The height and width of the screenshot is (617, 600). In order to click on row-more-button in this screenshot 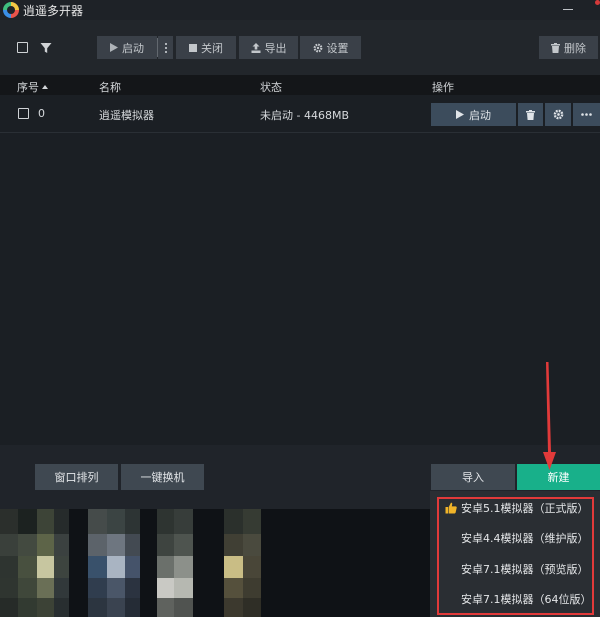, I will do `click(586, 114)`.